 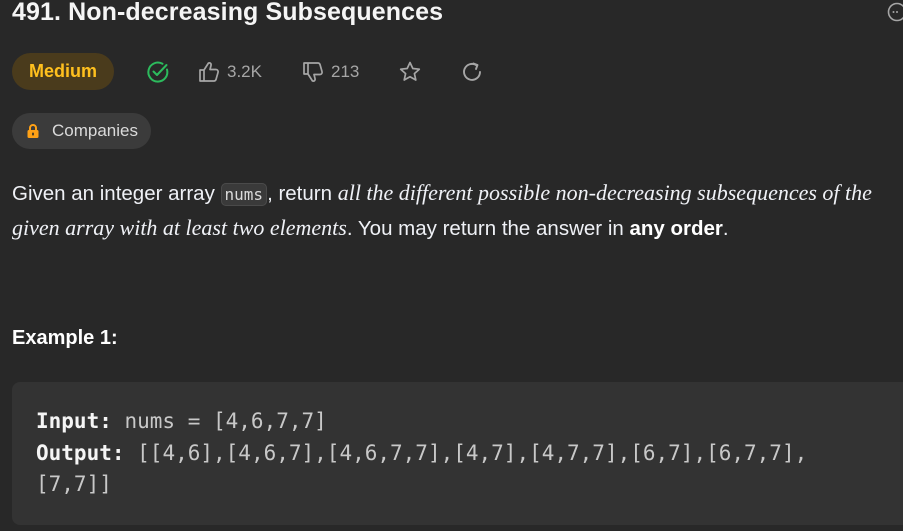 What do you see at coordinates (74, 421) in the screenshot?
I see `input-label: Input:` at bounding box center [74, 421].